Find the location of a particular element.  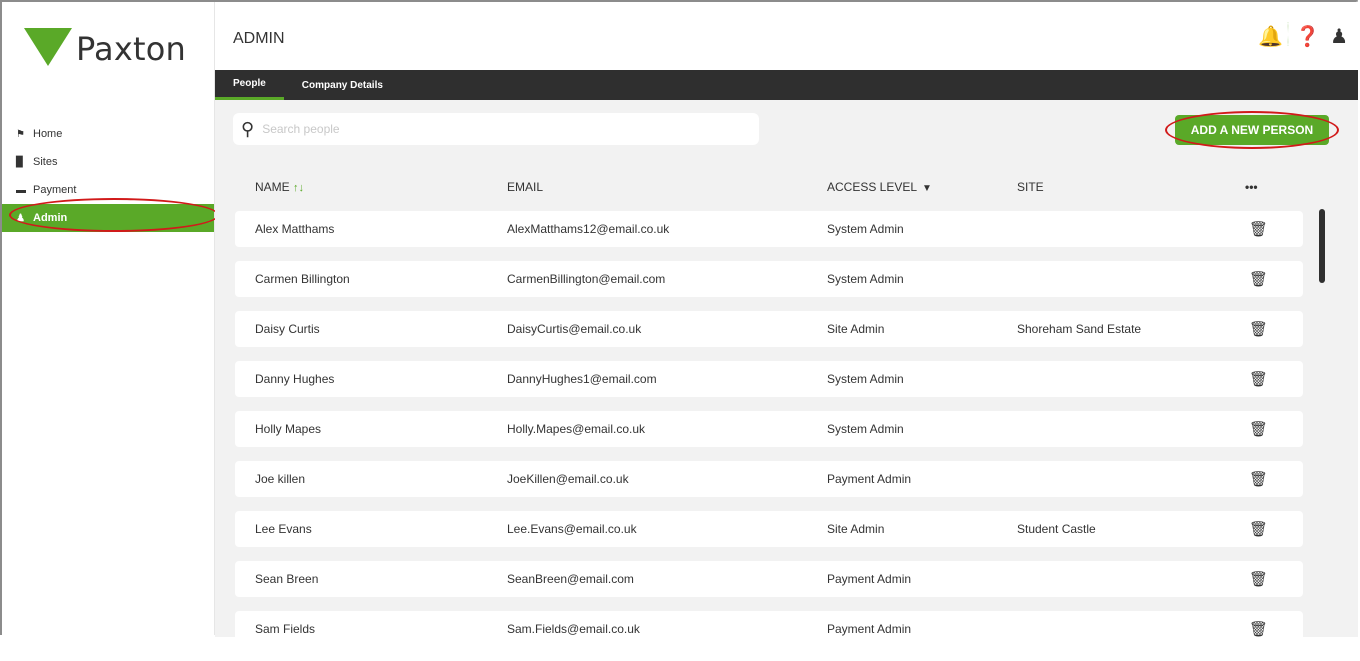

cell-name: Alex Matthams is located at coordinates (295, 229).